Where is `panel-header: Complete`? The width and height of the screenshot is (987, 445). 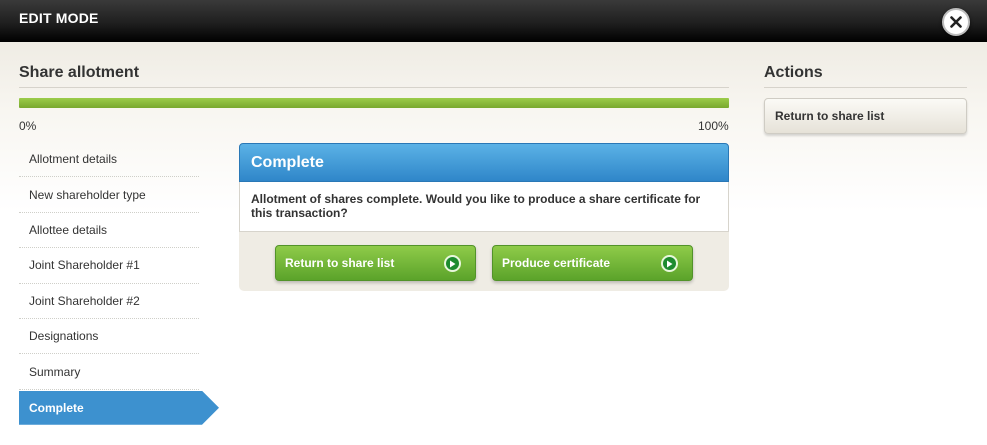 panel-header: Complete is located at coordinates (484, 162).